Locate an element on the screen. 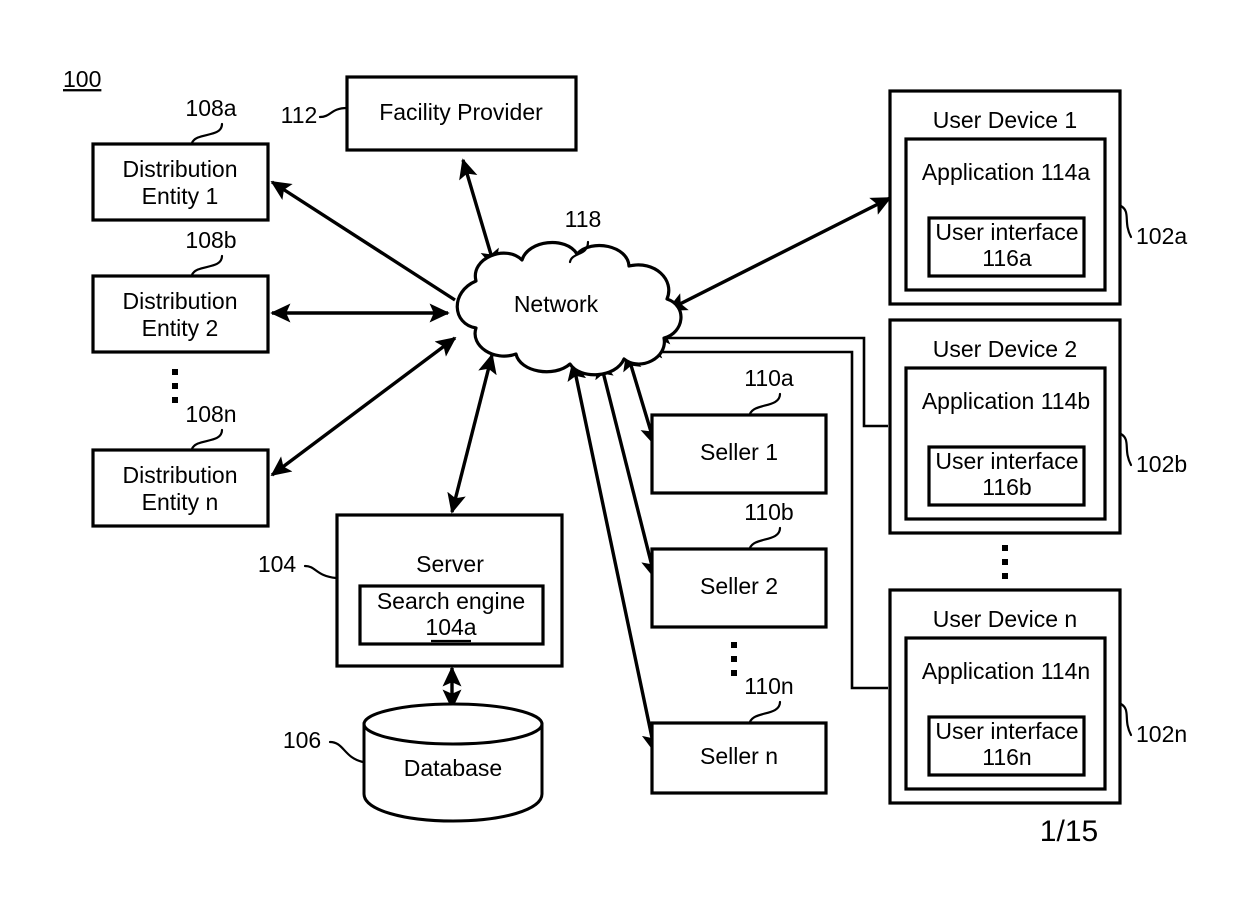 The height and width of the screenshot is (897, 1240). seller-n-label: Seller n is located at coordinates (739, 756).